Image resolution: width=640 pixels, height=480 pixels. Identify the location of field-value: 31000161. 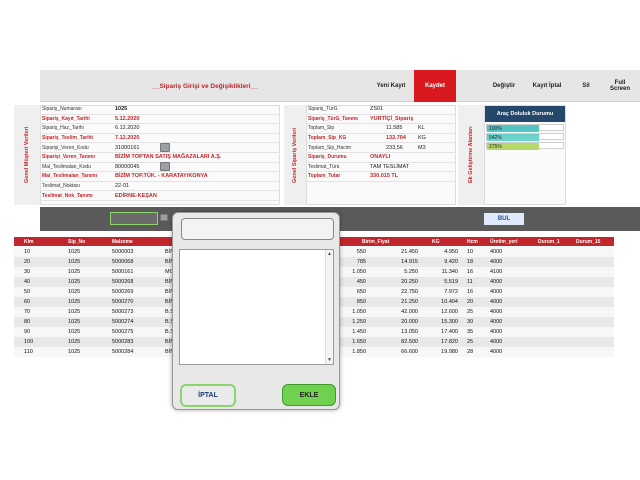
(127, 148).